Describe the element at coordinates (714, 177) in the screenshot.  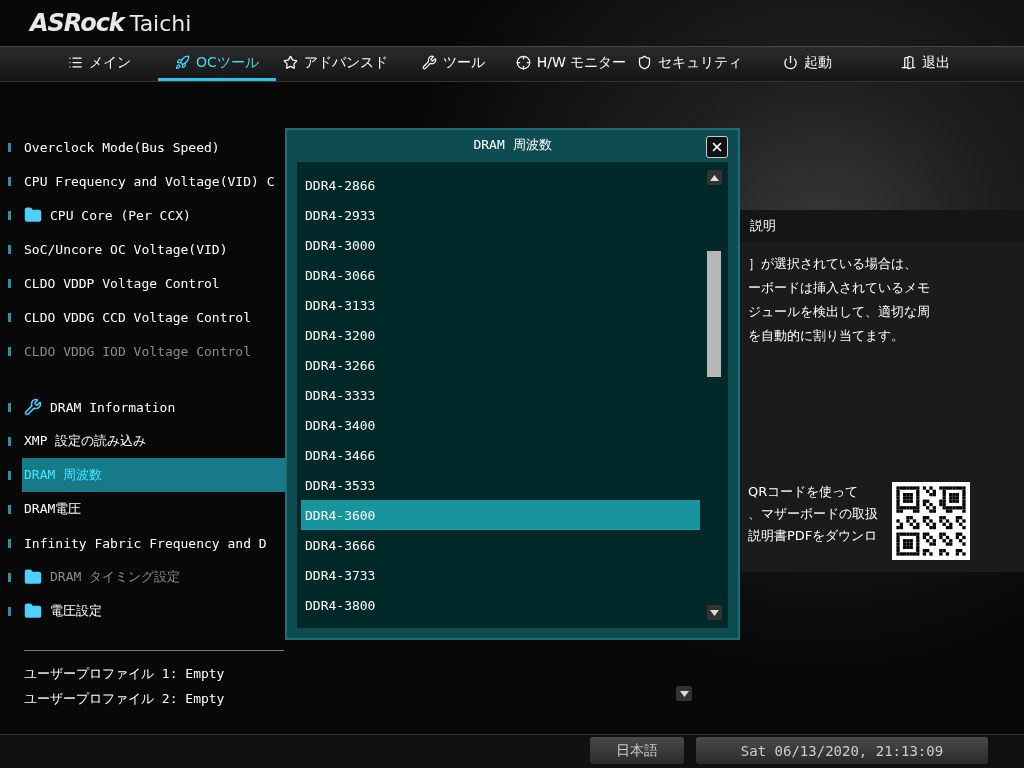
I see `scroll-up-icon` at that location.